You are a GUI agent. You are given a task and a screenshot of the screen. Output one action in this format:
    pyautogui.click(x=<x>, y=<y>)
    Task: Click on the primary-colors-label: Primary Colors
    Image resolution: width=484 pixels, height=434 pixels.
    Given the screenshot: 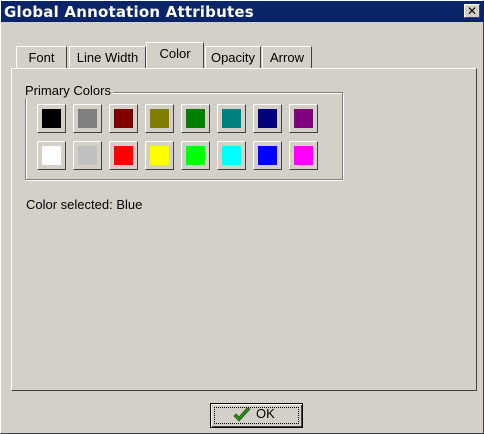 What is the action you would take?
    pyautogui.click(x=68, y=90)
    